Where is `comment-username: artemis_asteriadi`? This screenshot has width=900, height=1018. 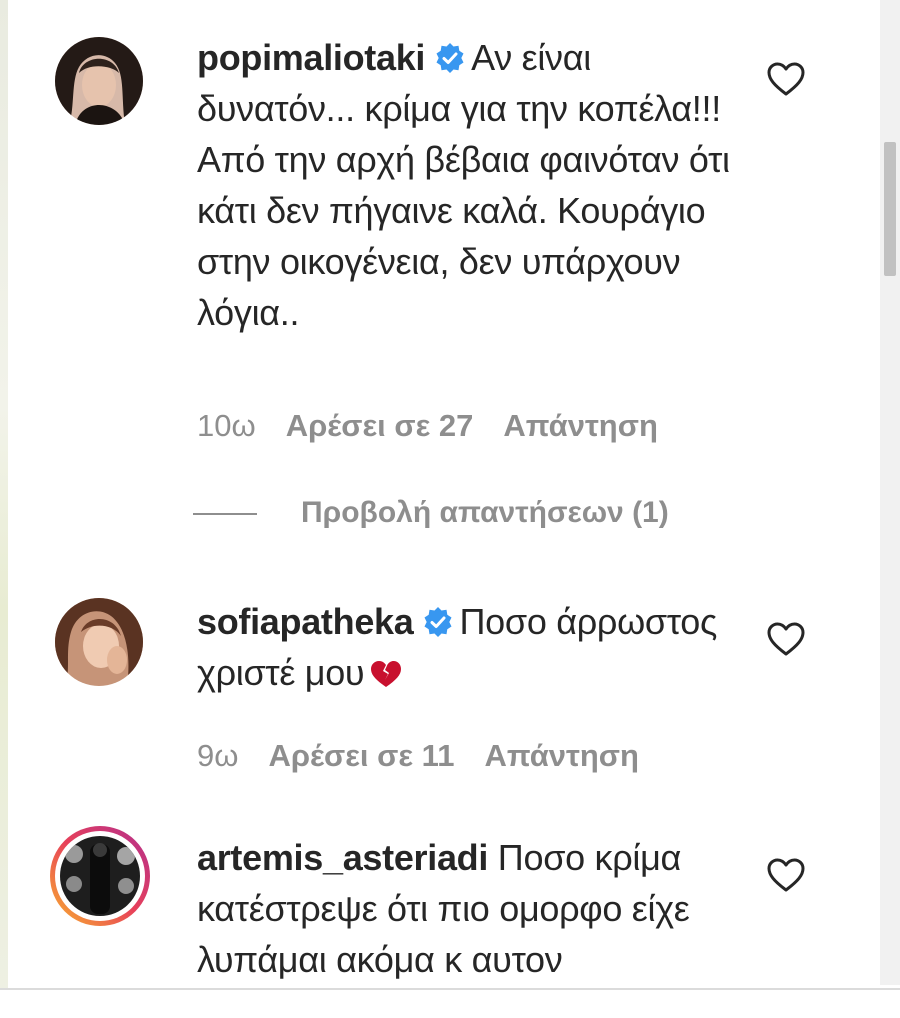 comment-username: artemis_asteriadi is located at coordinates (342, 857).